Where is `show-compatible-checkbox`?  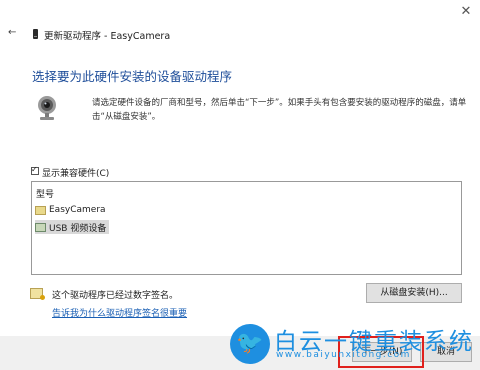 show-compatible-checkbox is located at coordinates (35, 170).